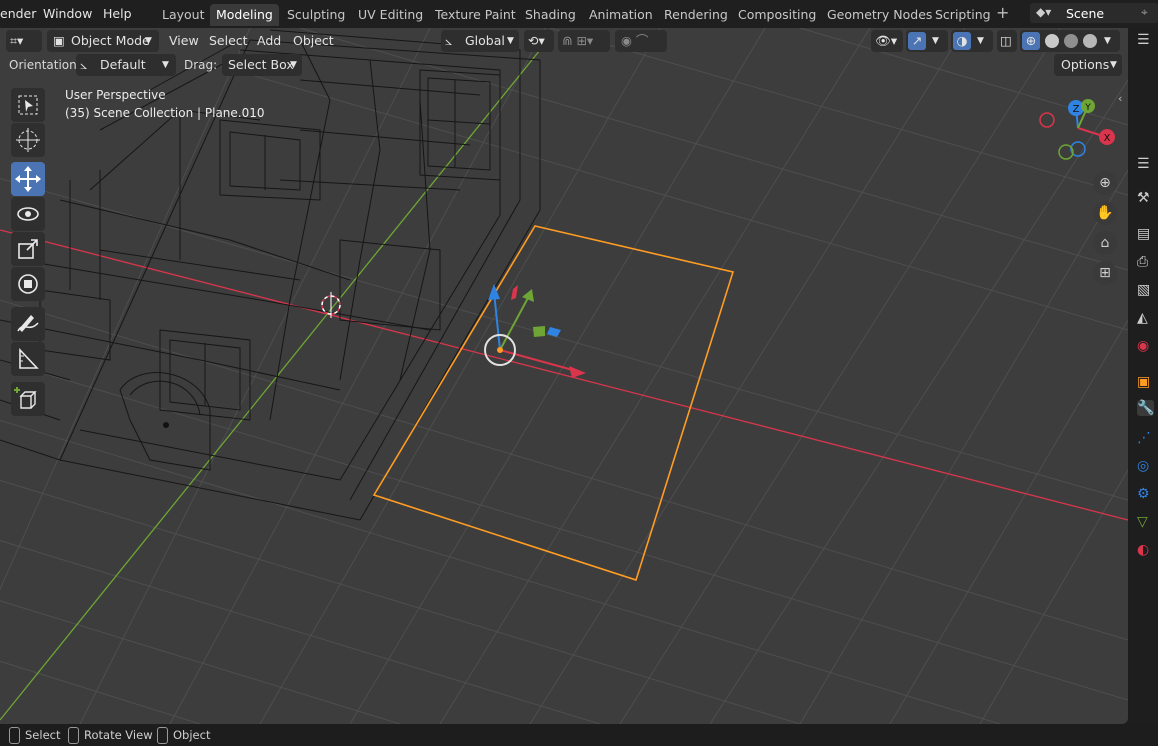  I want to click on menu-add: Add, so click(269, 41).